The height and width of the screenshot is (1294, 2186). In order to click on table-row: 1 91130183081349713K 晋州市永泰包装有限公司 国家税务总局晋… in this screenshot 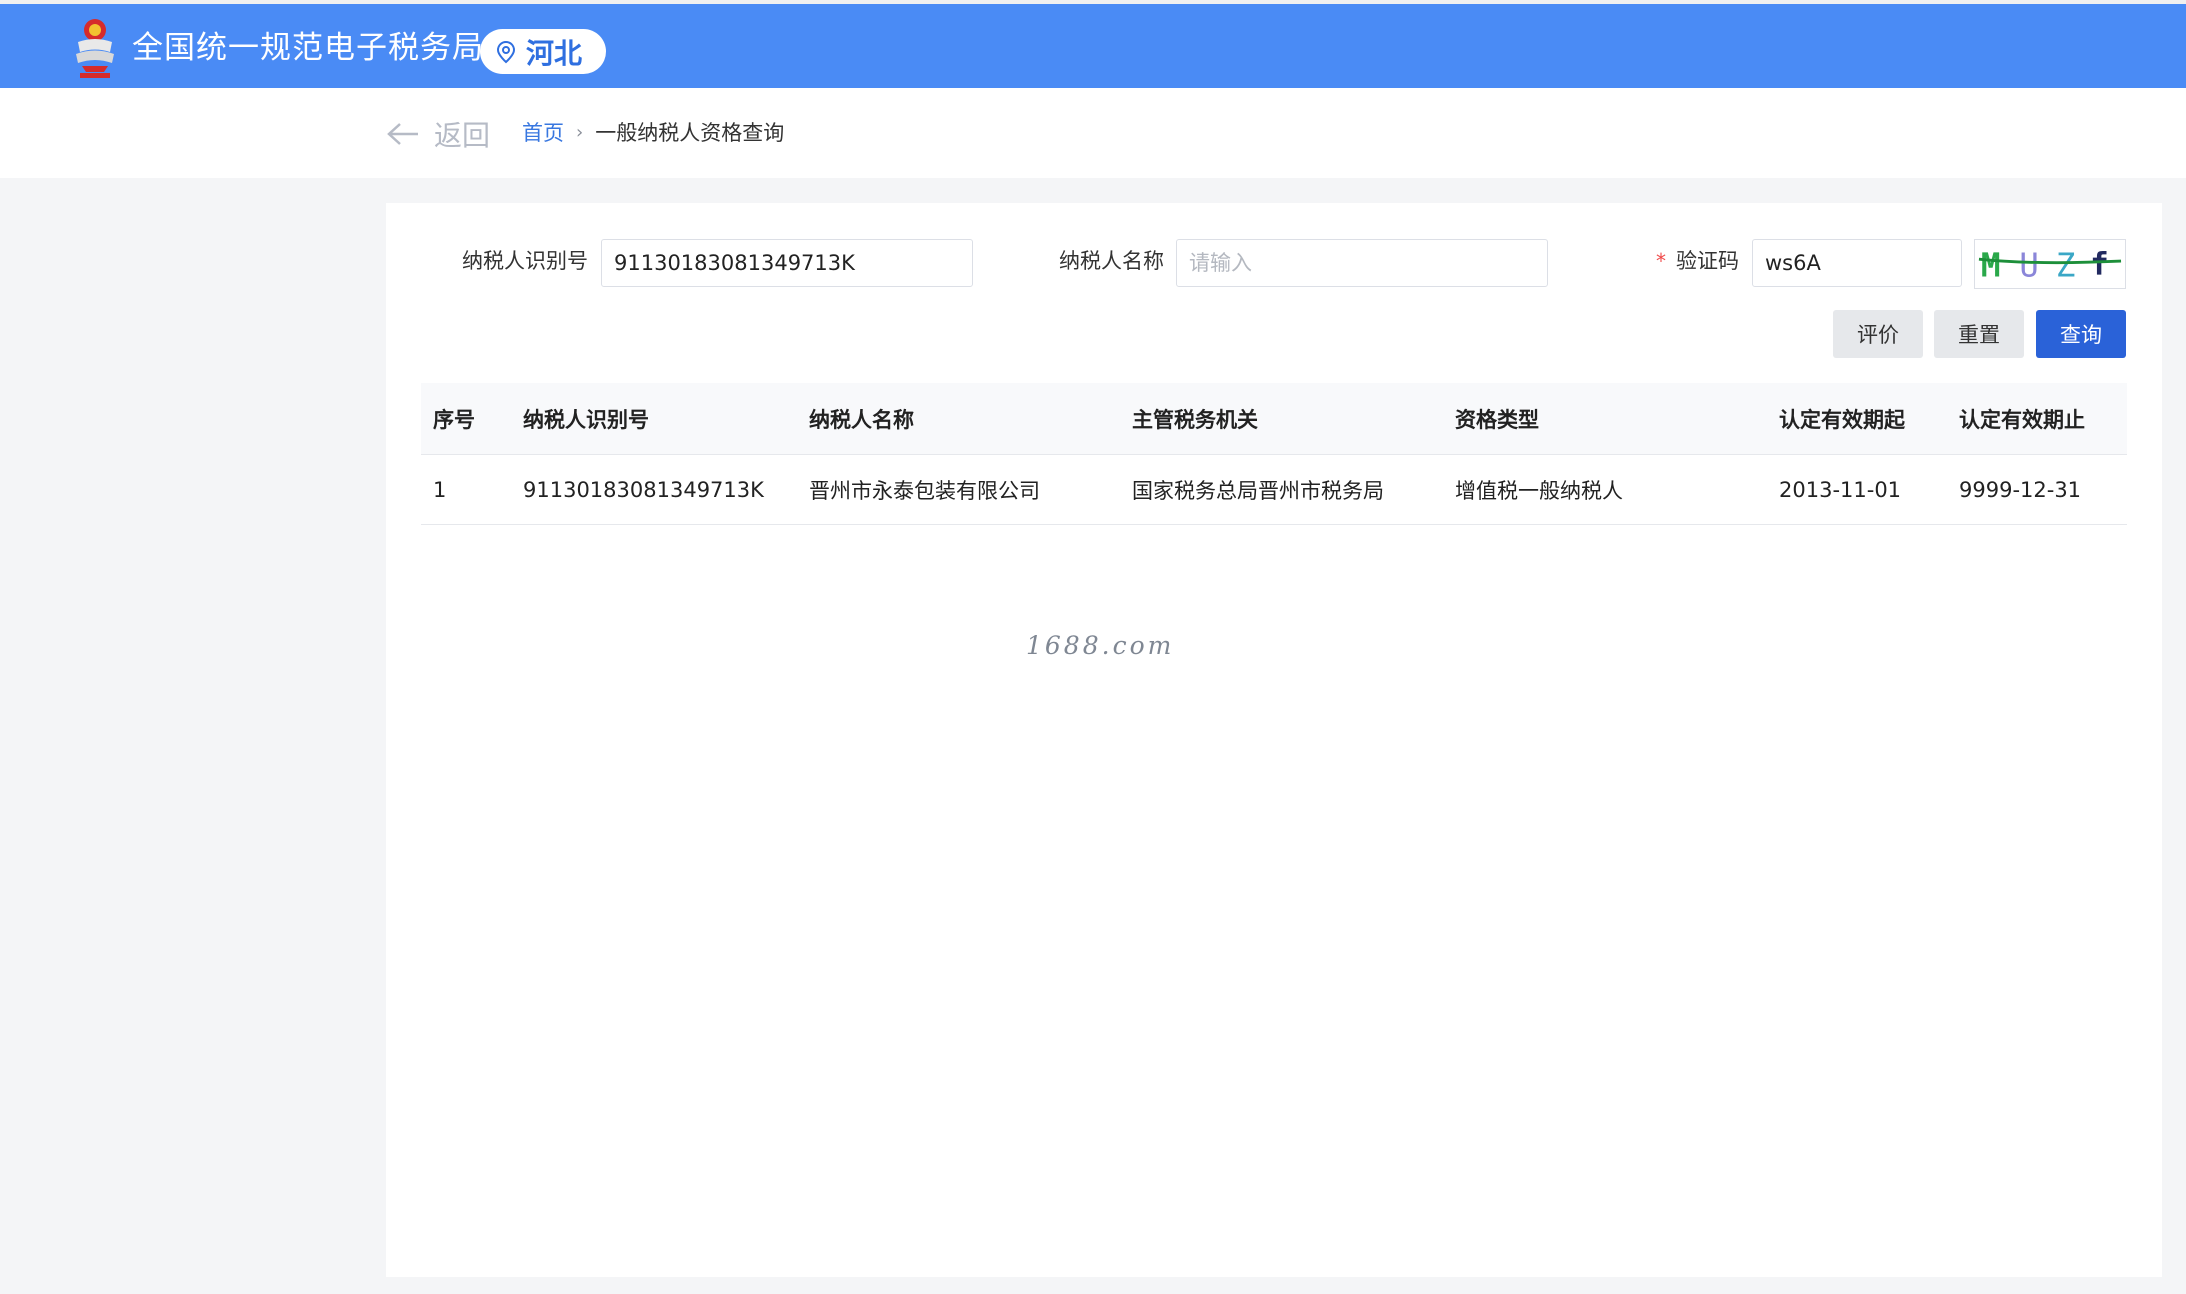, I will do `click(1274, 490)`.